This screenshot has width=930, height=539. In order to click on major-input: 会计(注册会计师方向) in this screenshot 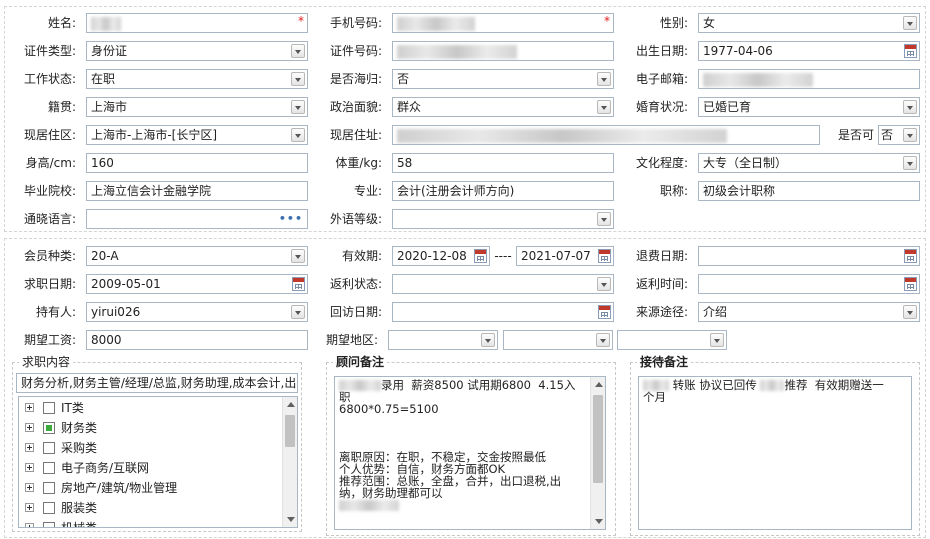, I will do `click(503, 191)`.